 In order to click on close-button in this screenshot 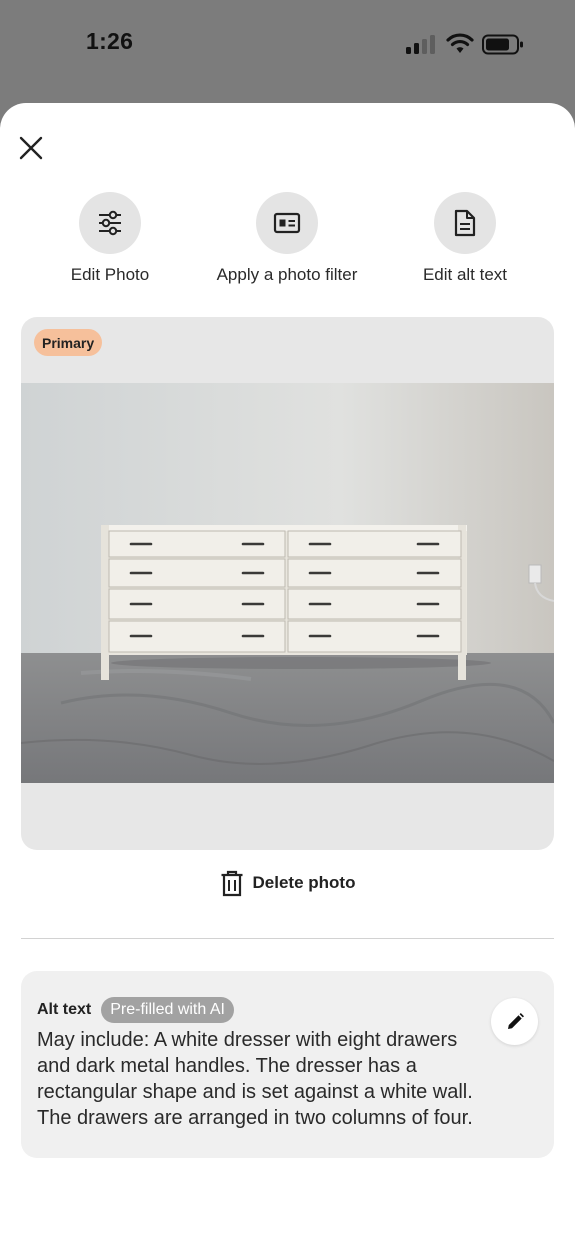, I will do `click(31, 148)`.